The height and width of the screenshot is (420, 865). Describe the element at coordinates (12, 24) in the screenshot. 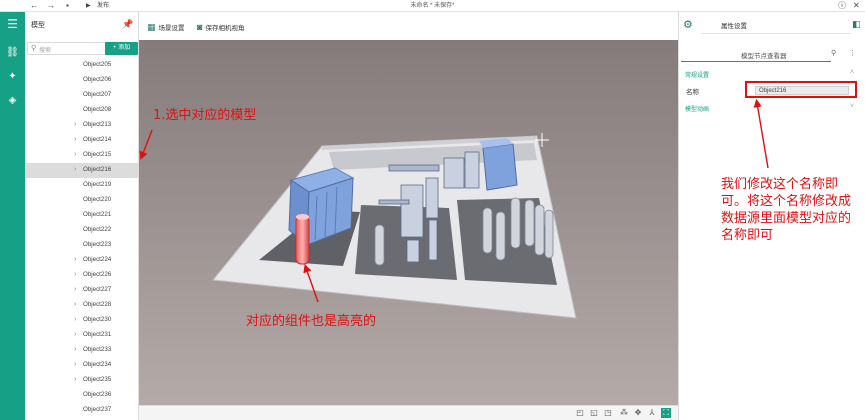

I see `menu-icon: ☰` at that location.